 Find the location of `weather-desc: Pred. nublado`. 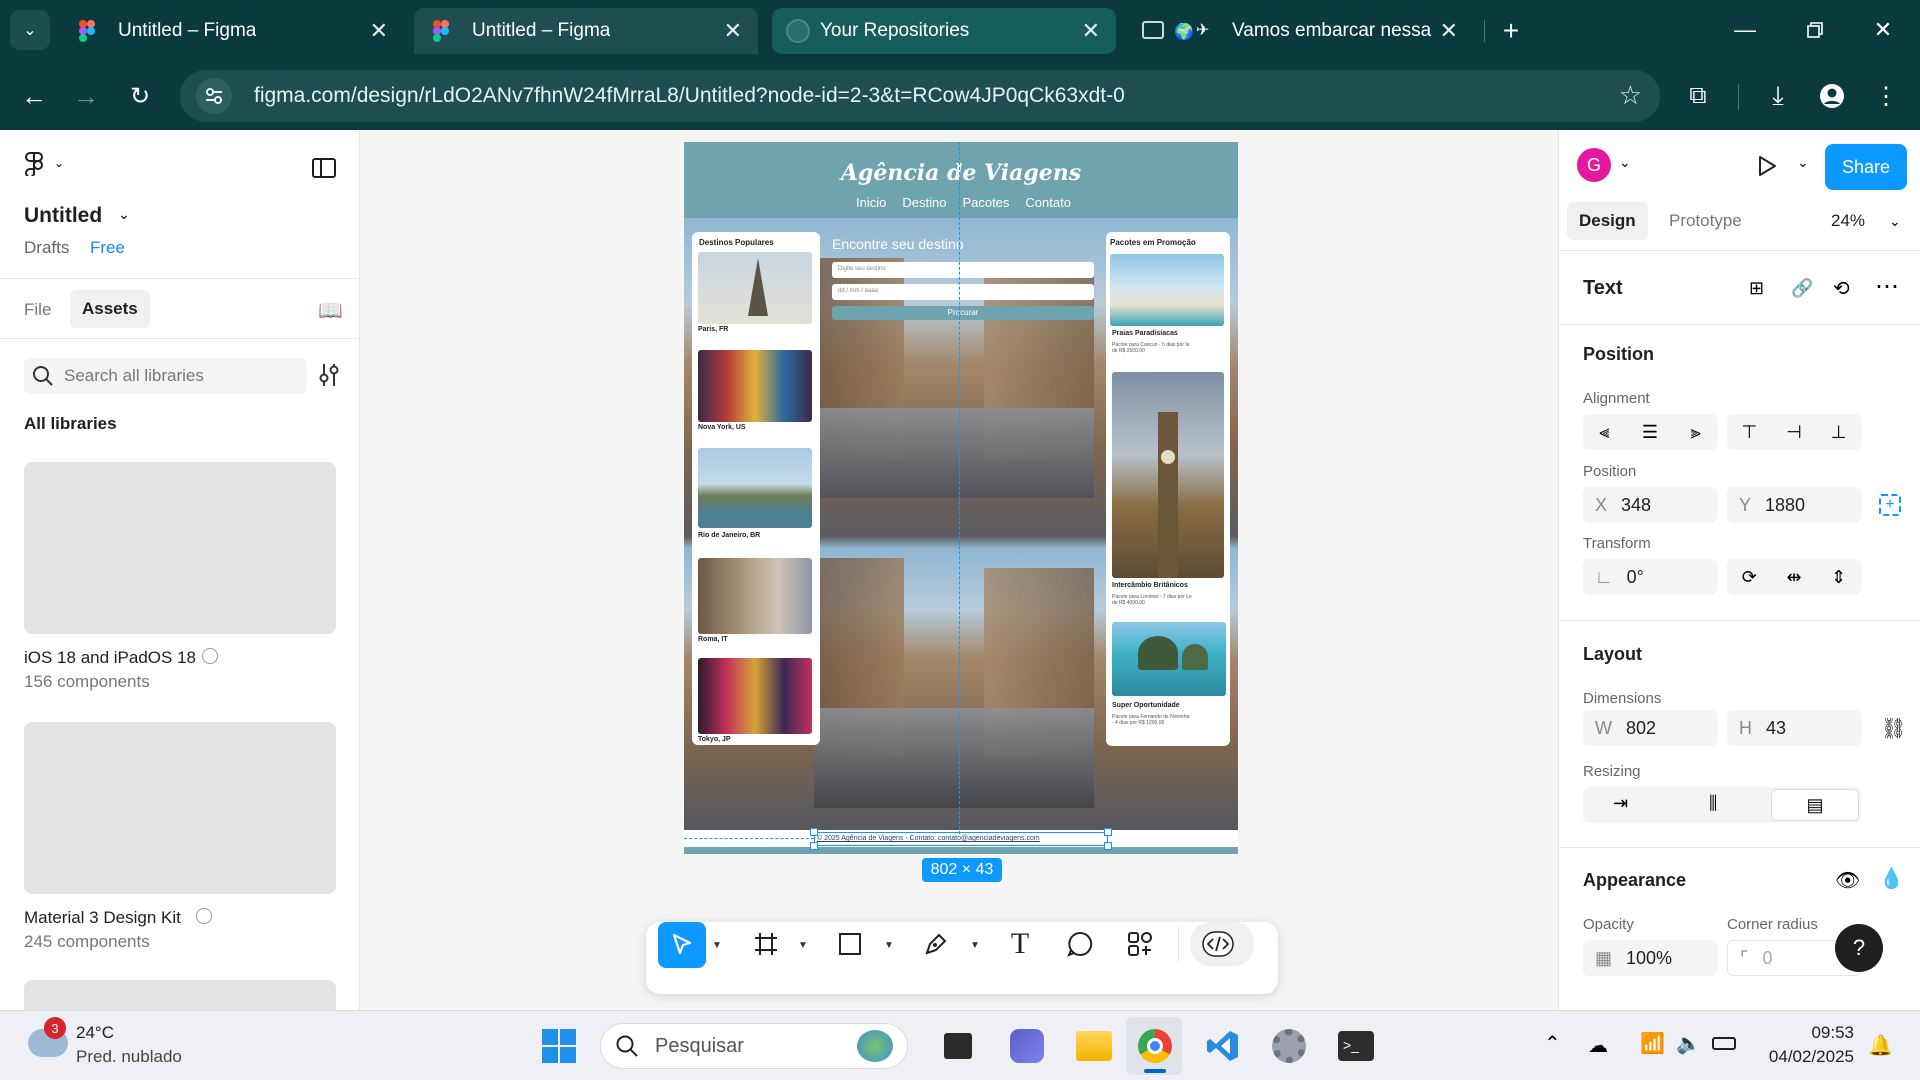

weather-desc: Pred. nublado is located at coordinates (129, 1057).